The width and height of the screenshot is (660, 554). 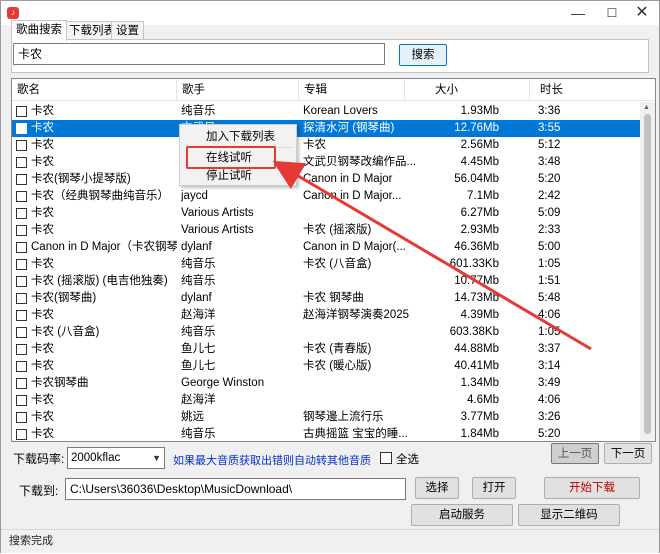 What do you see at coordinates (494, 488) in the screenshot?
I see `open-folder-button: 打开` at bounding box center [494, 488].